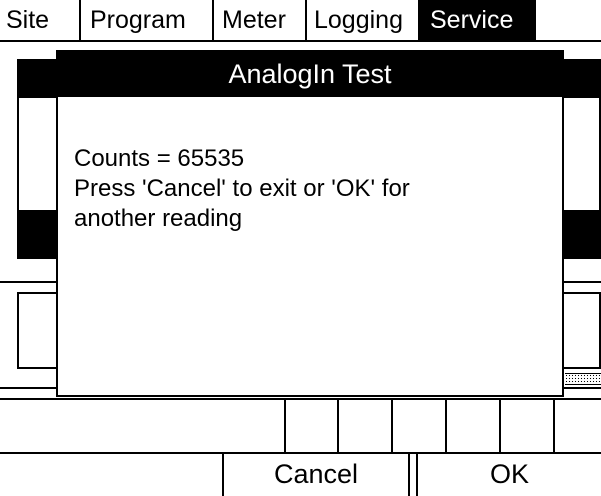 The height and width of the screenshot is (496, 601). What do you see at coordinates (300, 399) in the screenshot?
I see `divider` at bounding box center [300, 399].